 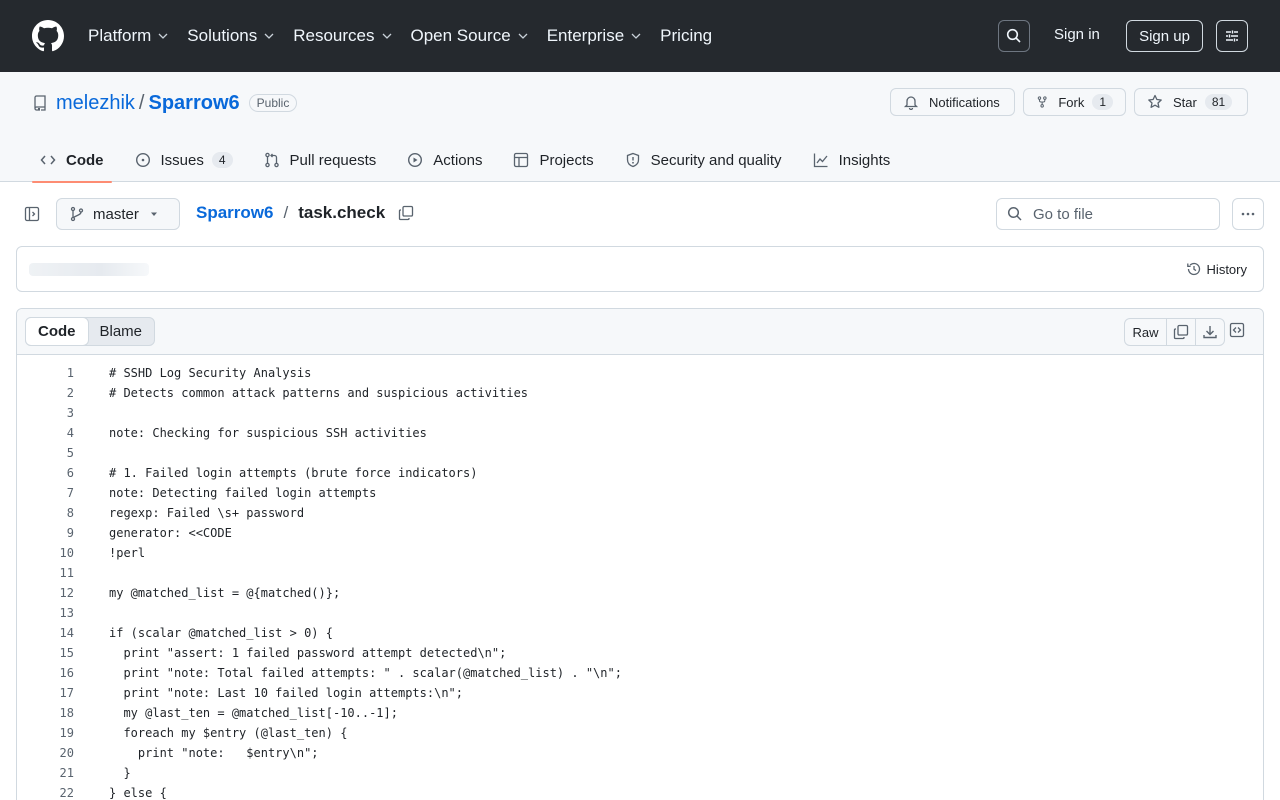 What do you see at coordinates (128, 36) in the screenshot?
I see `nav-platform: Platform` at bounding box center [128, 36].